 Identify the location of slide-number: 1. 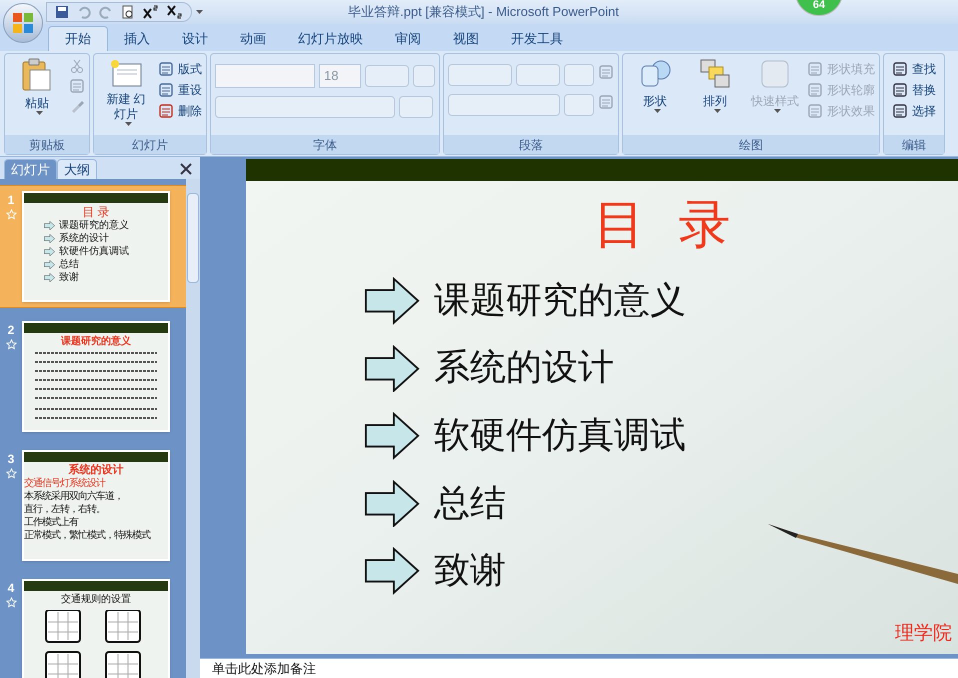
(11, 200).